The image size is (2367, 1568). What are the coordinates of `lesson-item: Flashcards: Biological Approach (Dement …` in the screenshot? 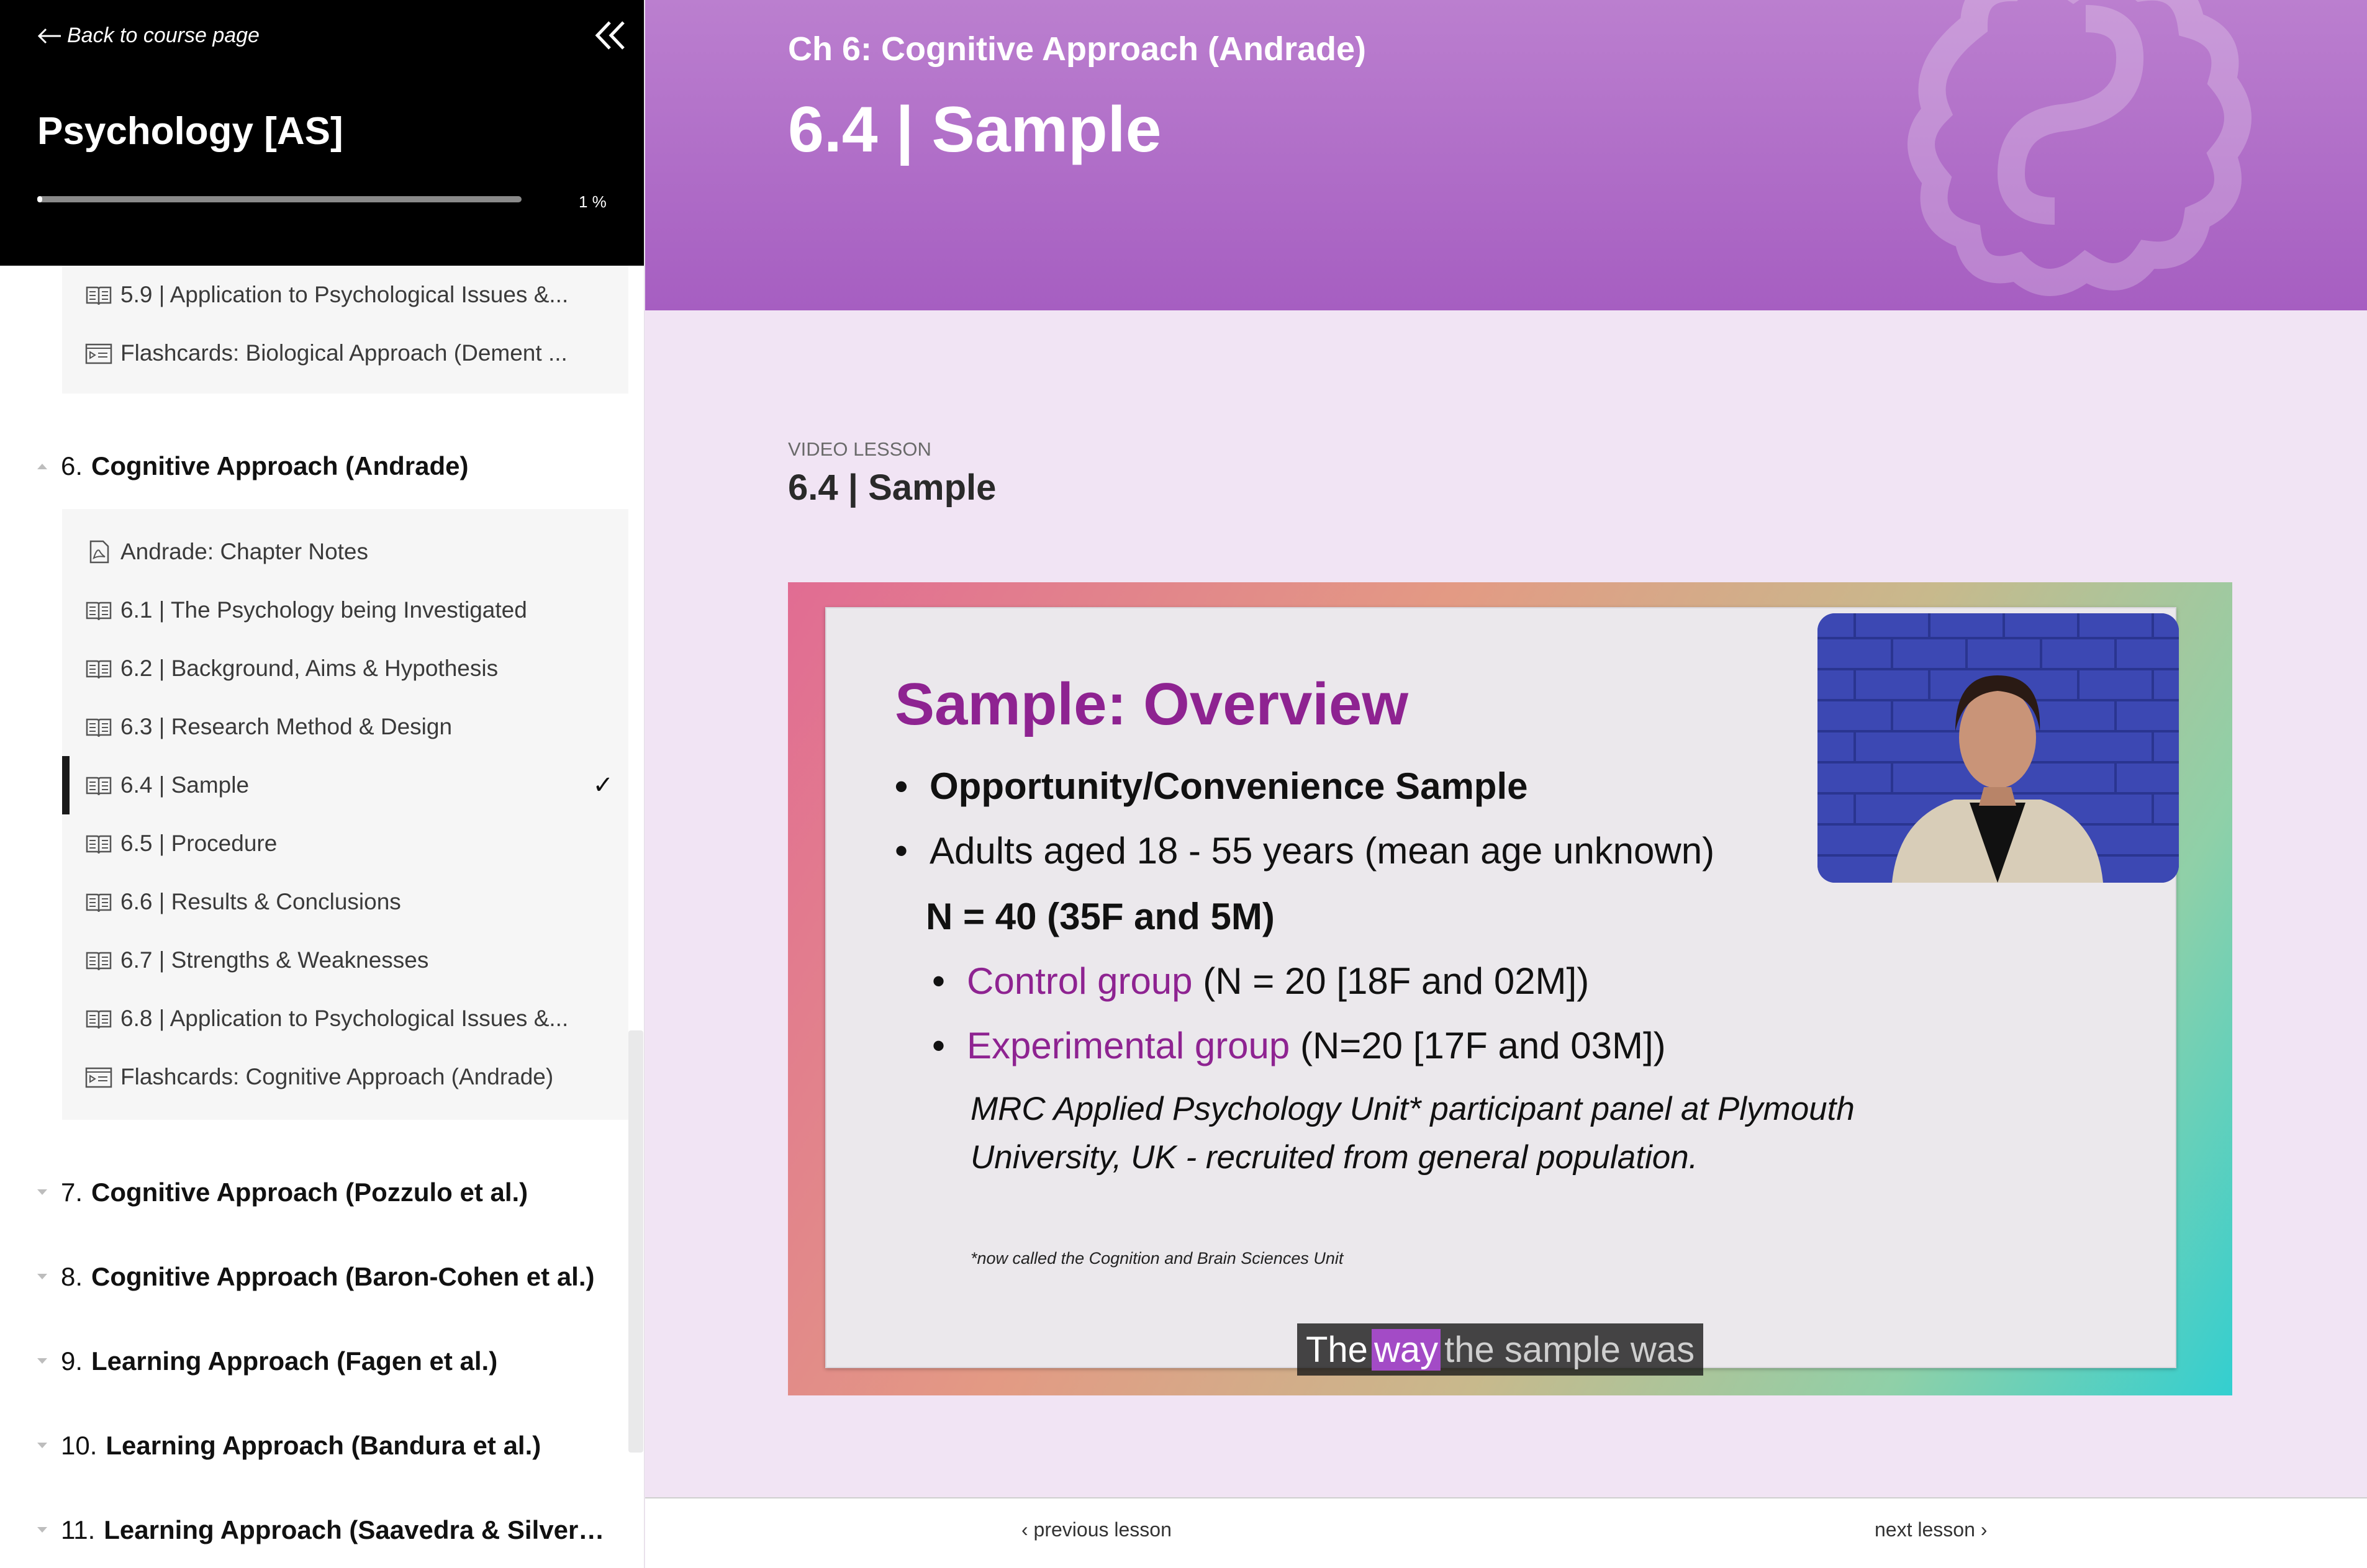 It's located at (345, 353).